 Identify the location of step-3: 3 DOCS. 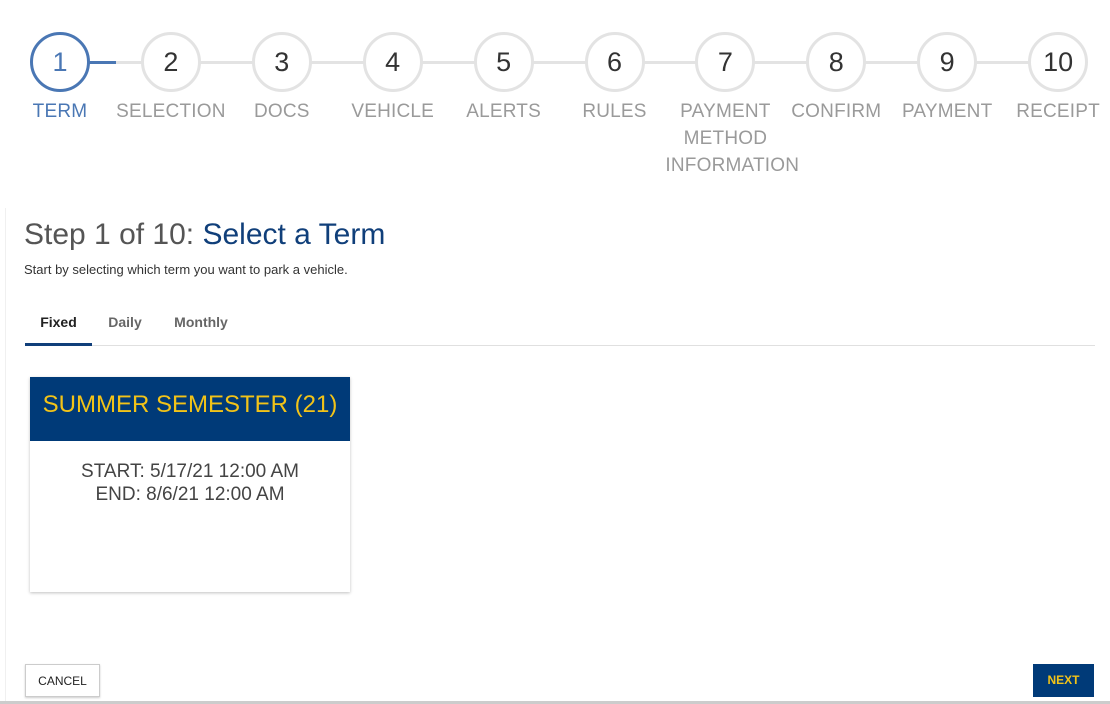
(282, 78).